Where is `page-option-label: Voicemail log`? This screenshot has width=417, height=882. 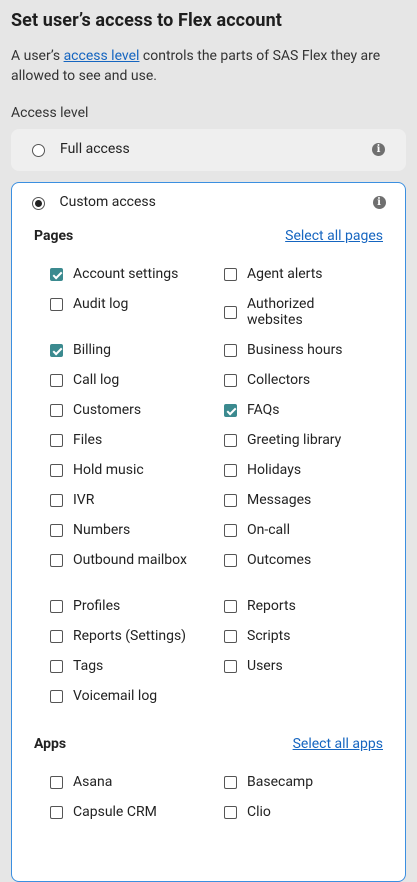 page-option-label: Voicemail log is located at coordinates (115, 696).